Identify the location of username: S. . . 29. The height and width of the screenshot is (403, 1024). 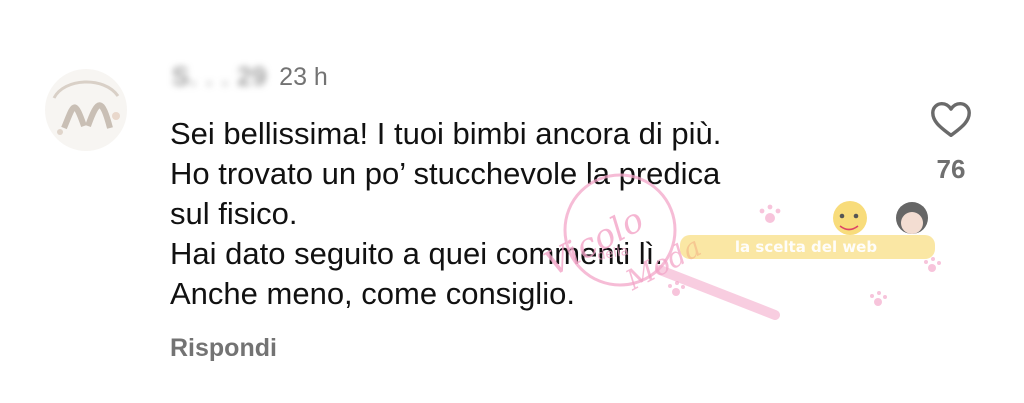
(219, 77).